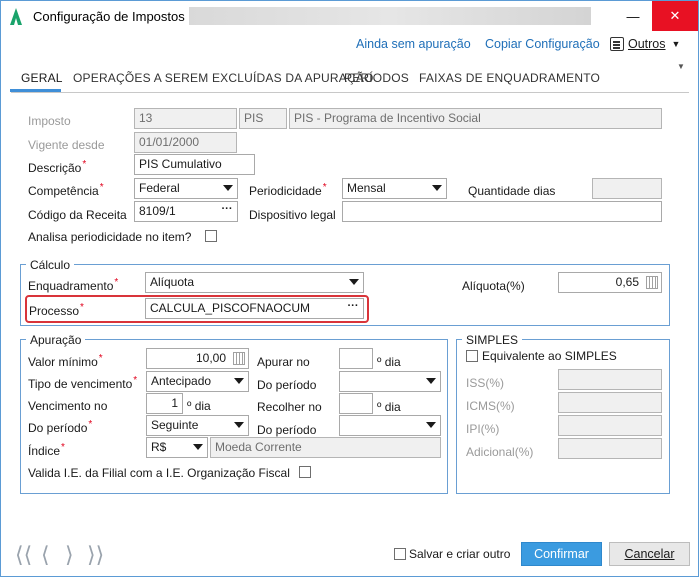  What do you see at coordinates (512, 191) in the screenshot?
I see `quantidade-dias-label: Quantidade dias` at bounding box center [512, 191].